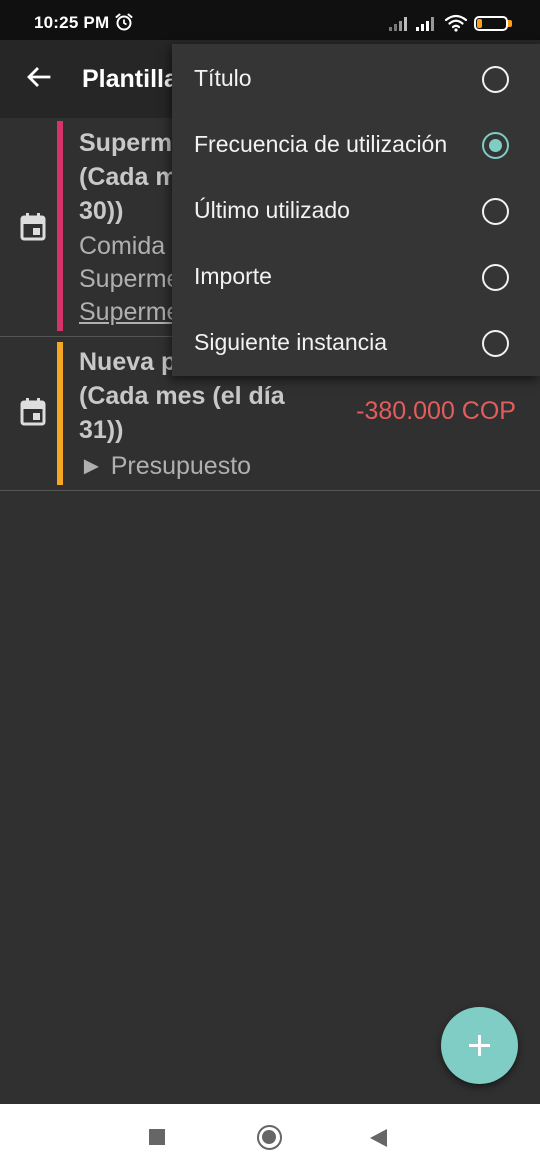 The width and height of the screenshot is (540, 1170). What do you see at coordinates (223, 78) in the screenshot?
I see `menu-item-label: Título` at bounding box center [223, 78].